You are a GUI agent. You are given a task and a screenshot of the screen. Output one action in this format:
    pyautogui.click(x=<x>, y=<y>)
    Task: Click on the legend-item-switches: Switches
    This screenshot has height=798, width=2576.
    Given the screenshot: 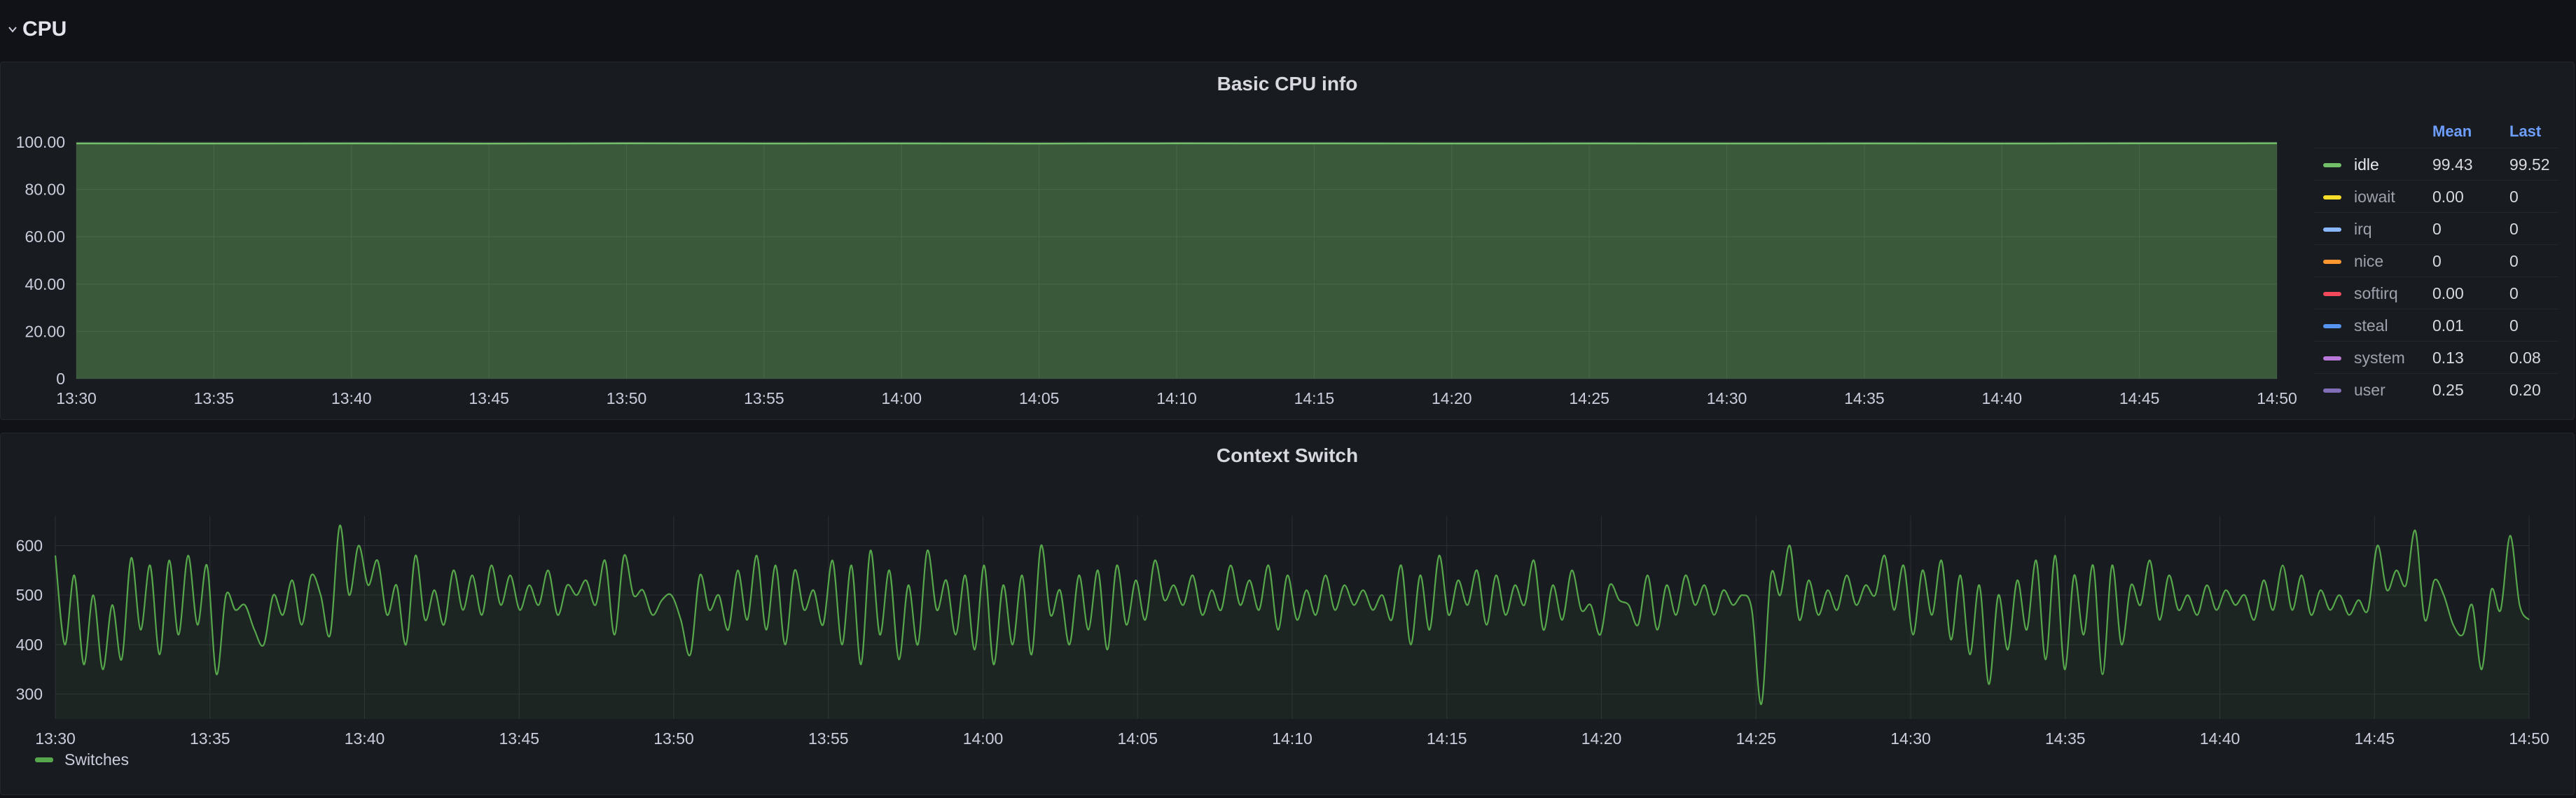 What is the action you would take?
    pyautogui.click(x=82, y=759)
    